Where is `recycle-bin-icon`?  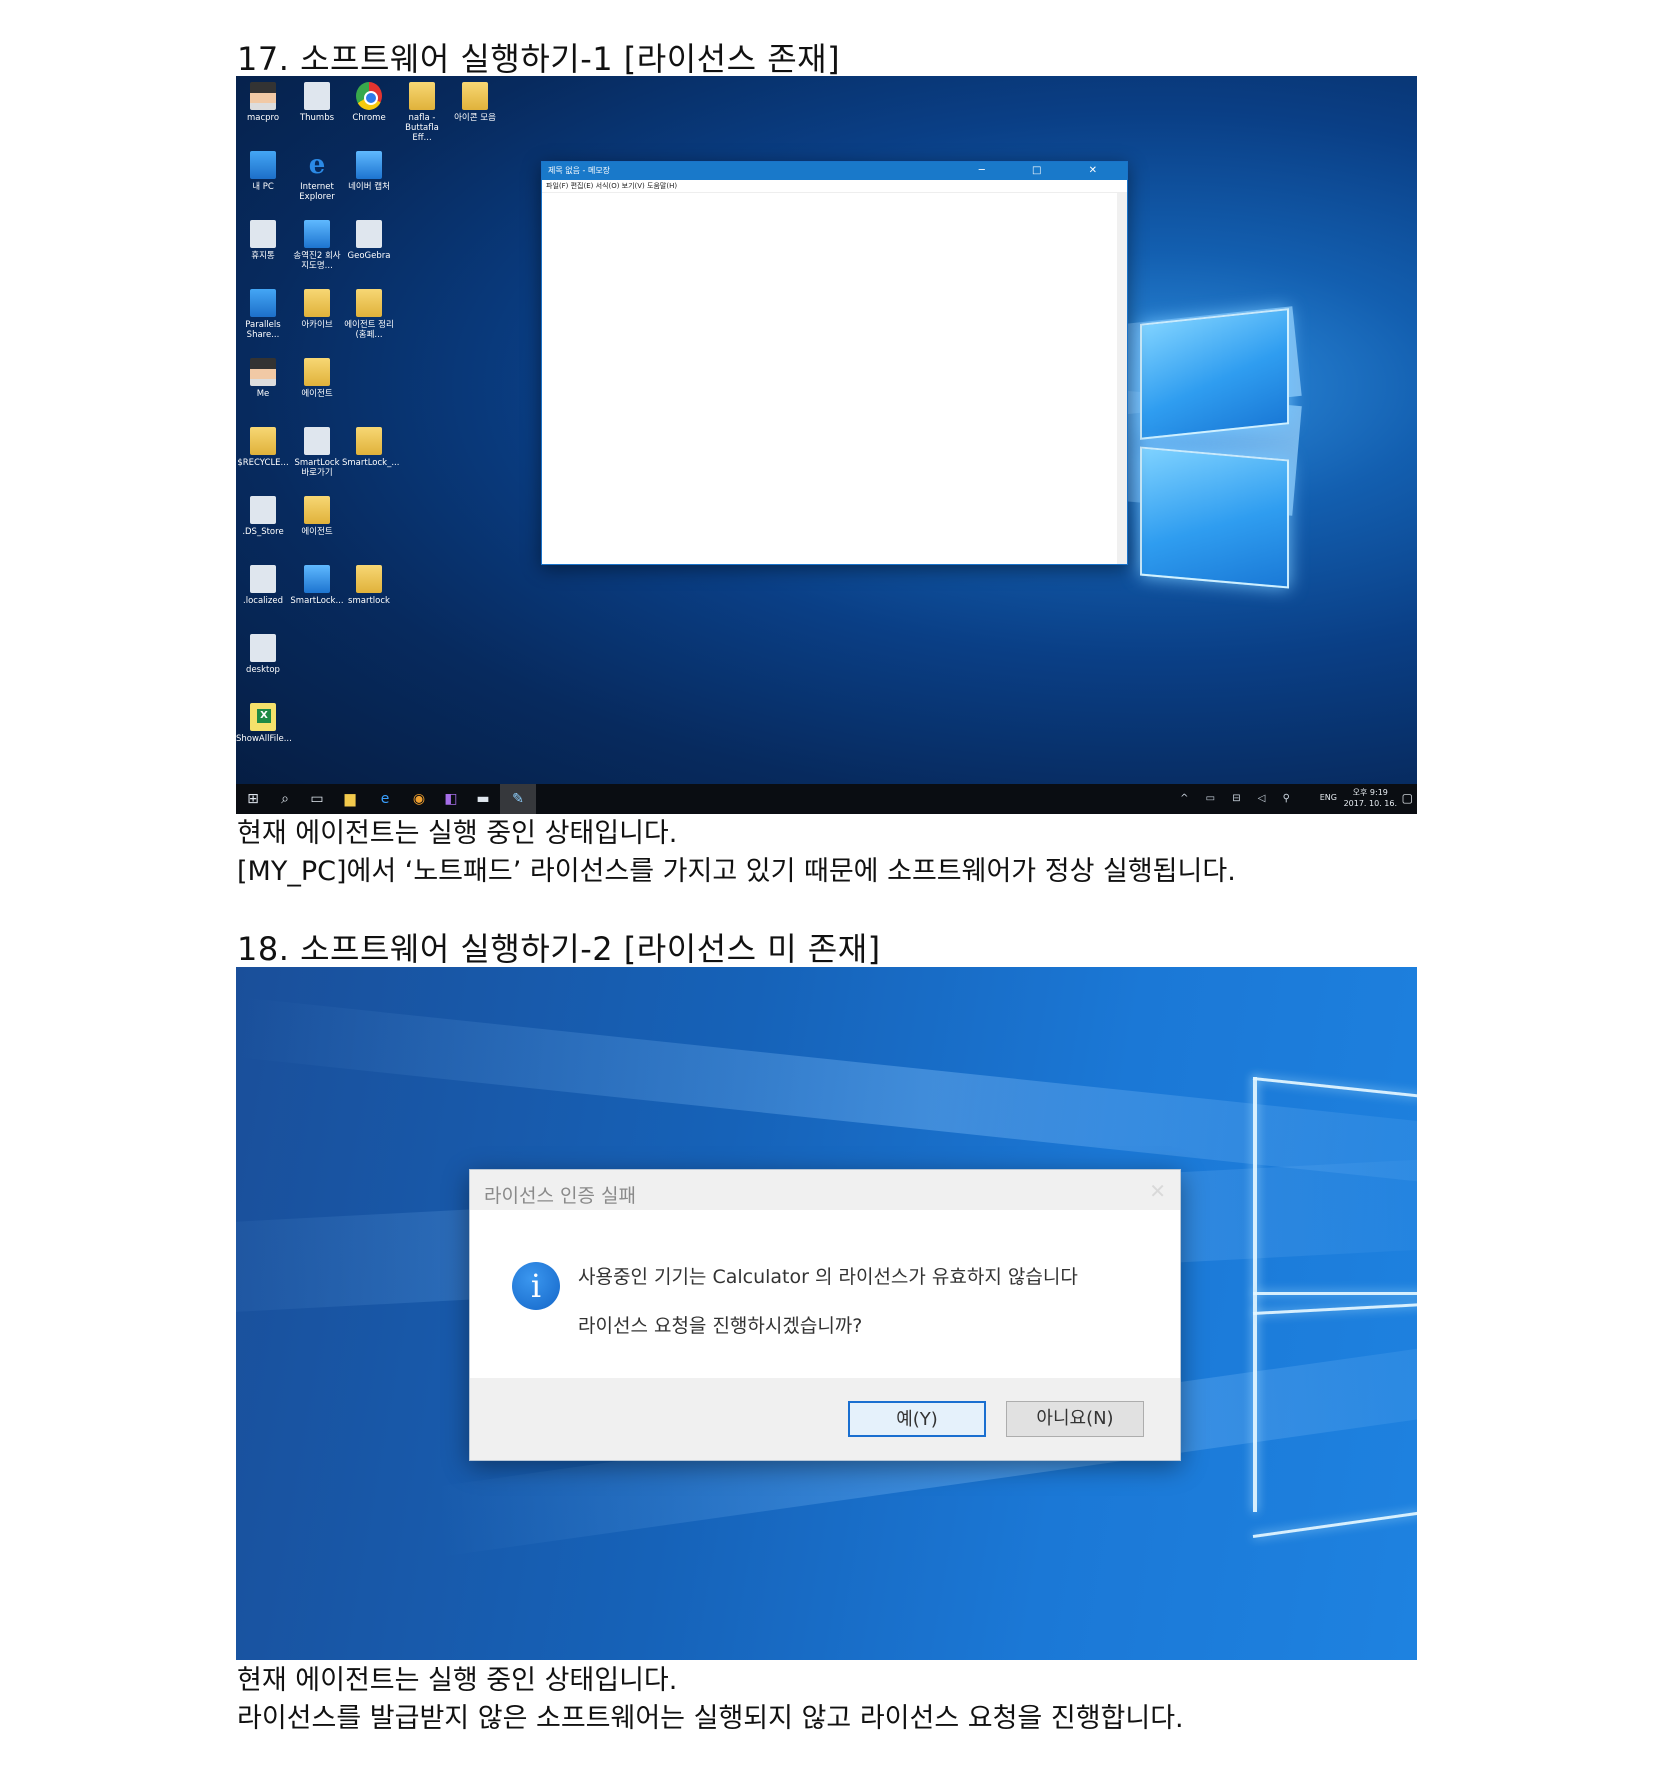
recycle-bin-icon is located at coordinates (263, 234).